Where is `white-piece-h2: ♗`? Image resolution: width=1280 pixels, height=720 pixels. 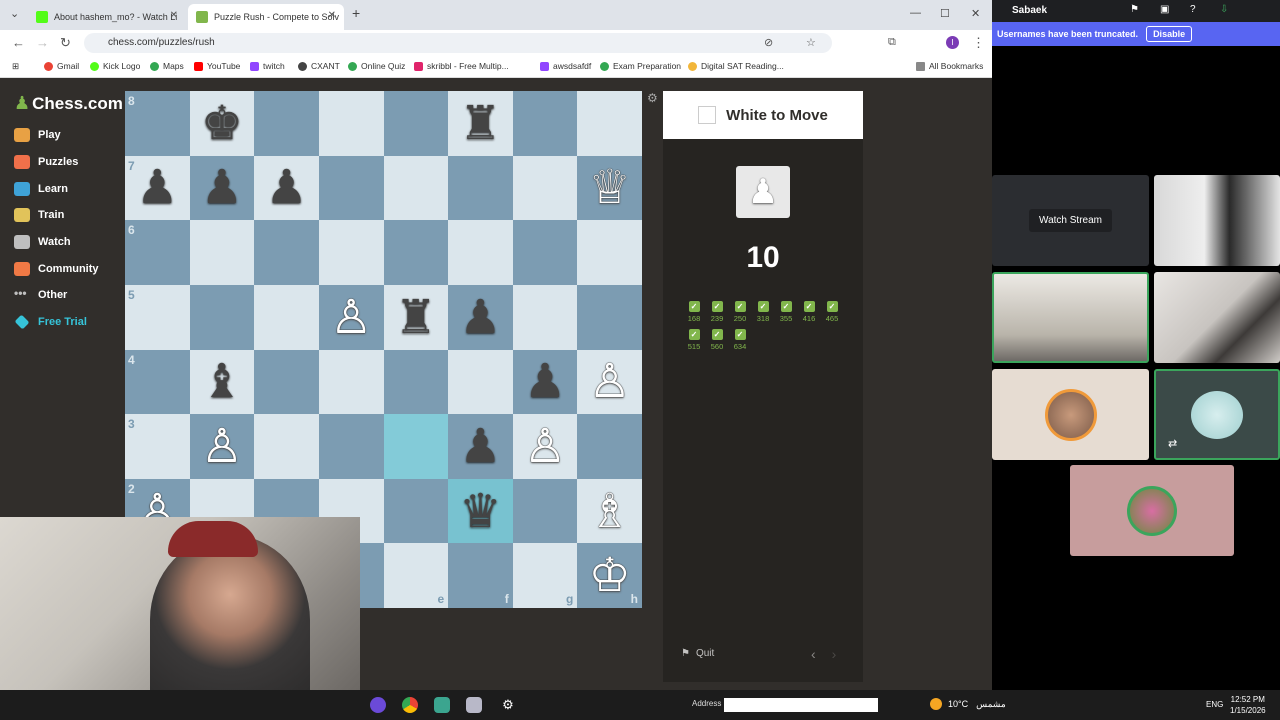
white-piece-h2: ♗ is located at coordinates (610, 511).